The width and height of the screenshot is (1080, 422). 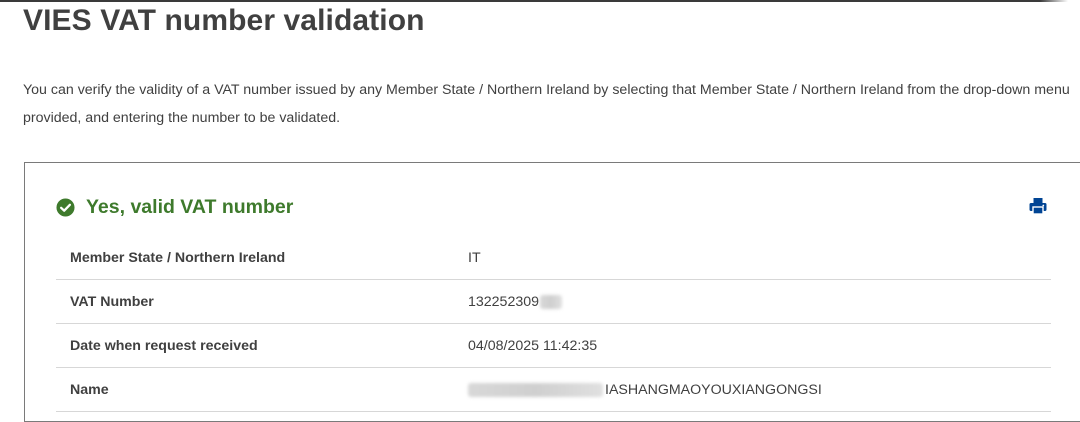 What do you see at coordinates (190, 206) in the screenshot?
I see `validation-status-text: Yes, valid VAT number` at bounding box center [190, 206].